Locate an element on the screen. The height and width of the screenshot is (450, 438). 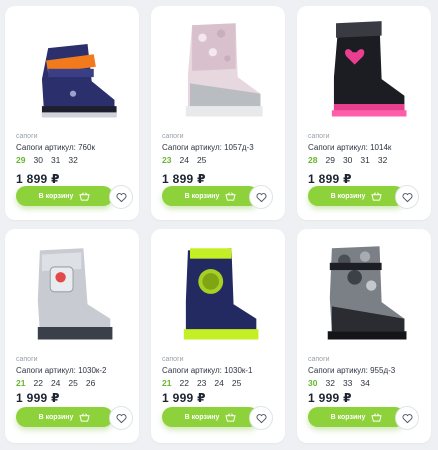
size-list: 30 32 33 34 is located at coordinates (339, 383).